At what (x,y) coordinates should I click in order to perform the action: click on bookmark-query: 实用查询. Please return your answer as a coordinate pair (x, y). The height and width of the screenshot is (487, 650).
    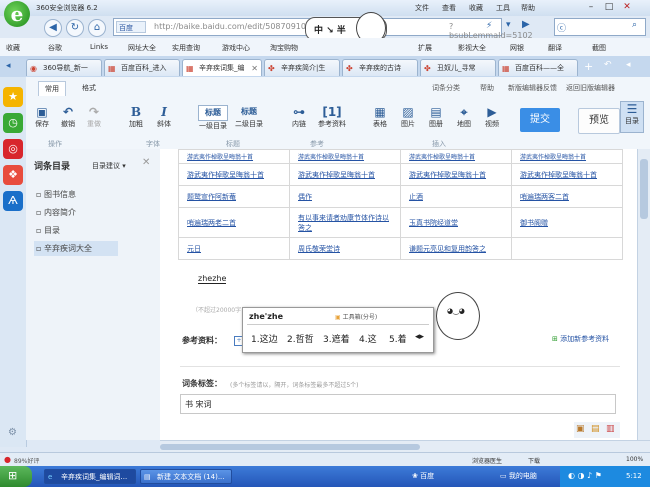
    Looking at the image, I should click on (186, 48).